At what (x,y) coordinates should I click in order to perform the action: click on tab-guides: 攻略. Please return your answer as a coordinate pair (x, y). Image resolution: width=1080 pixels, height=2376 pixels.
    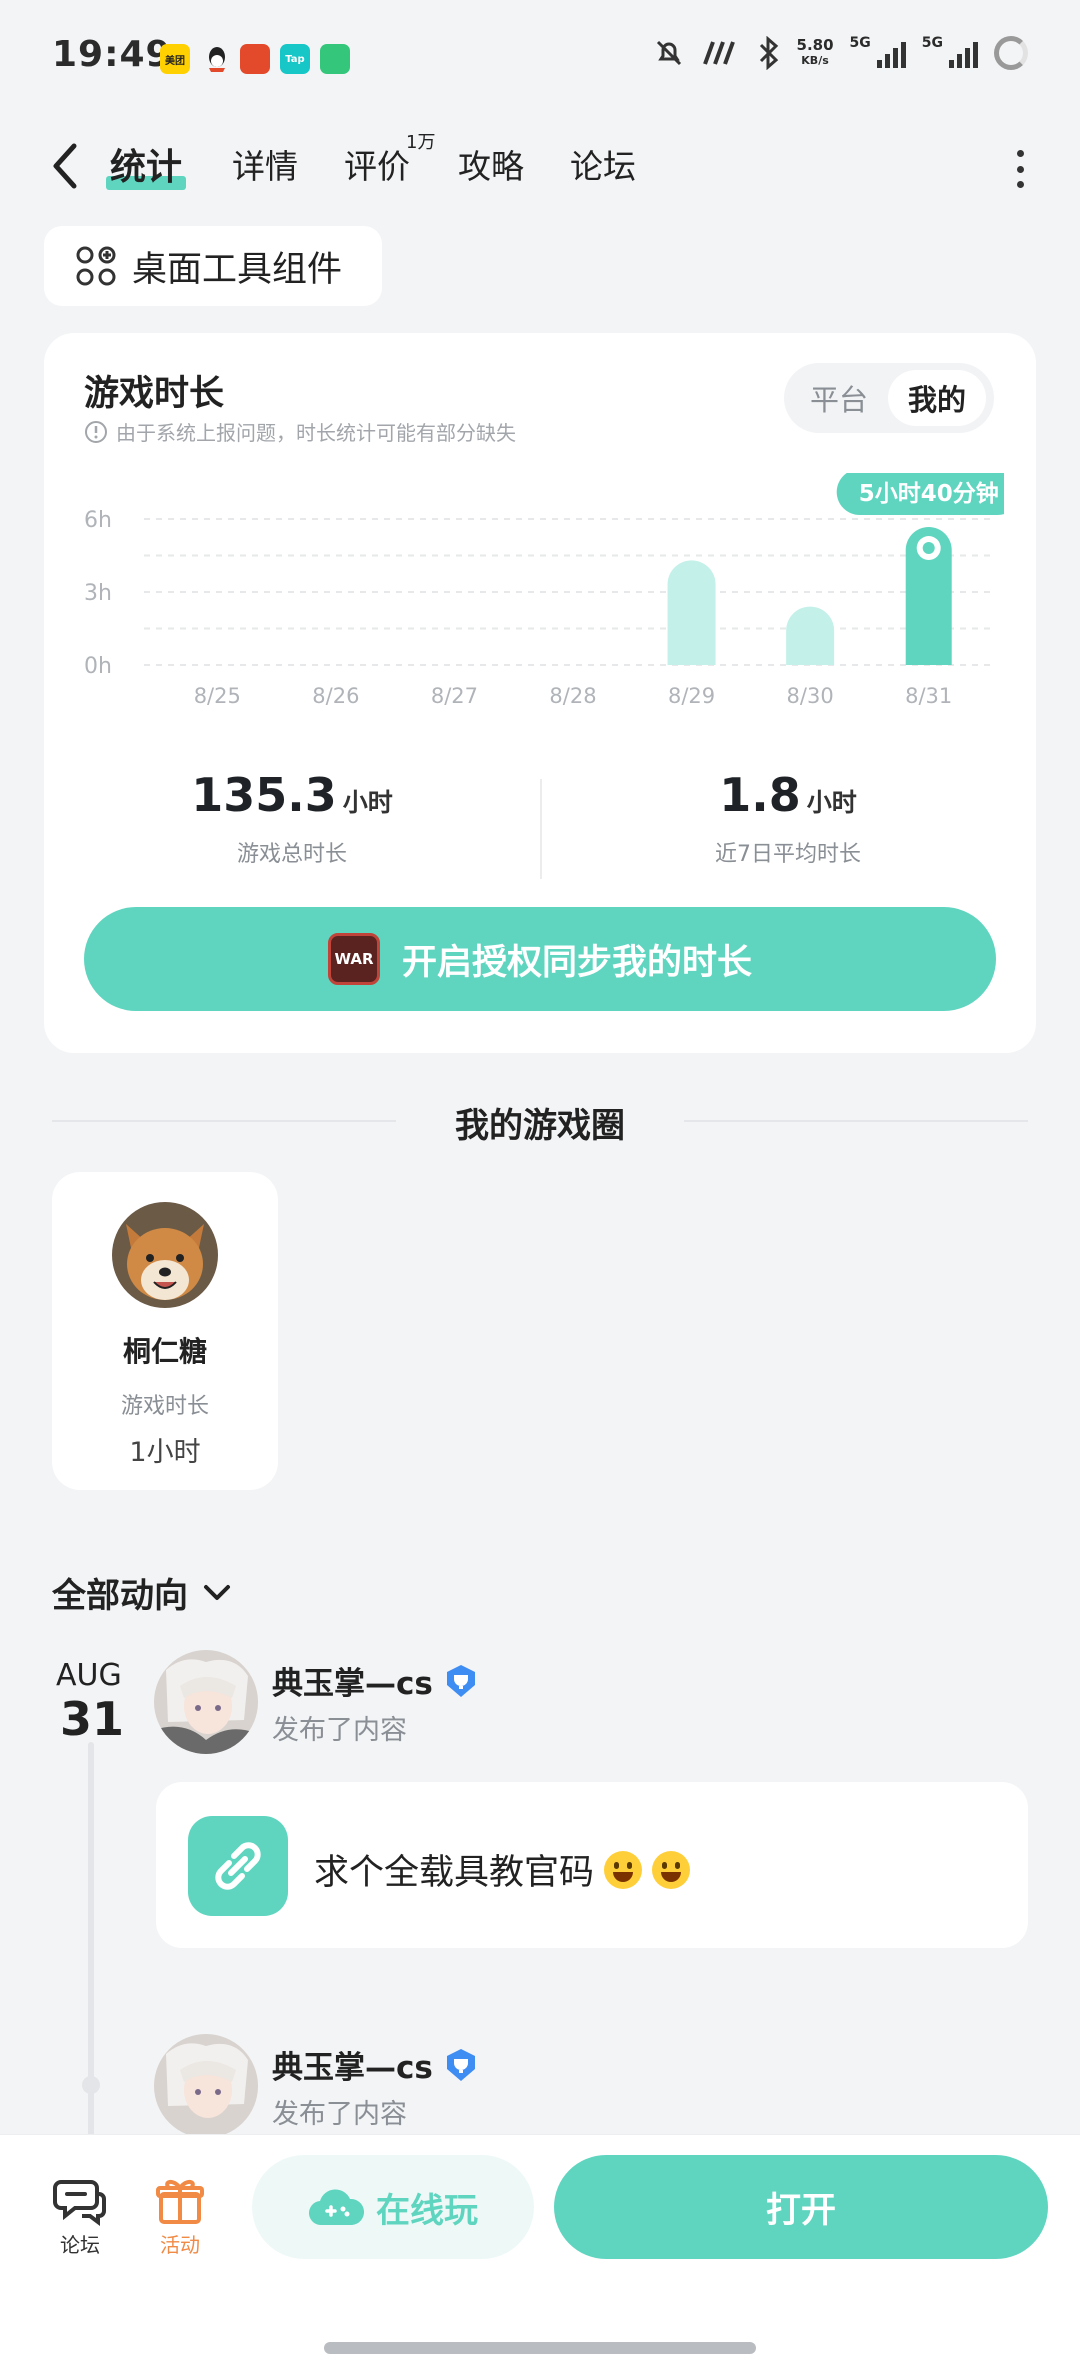
    Looking at the image, I should click on (491, 164).